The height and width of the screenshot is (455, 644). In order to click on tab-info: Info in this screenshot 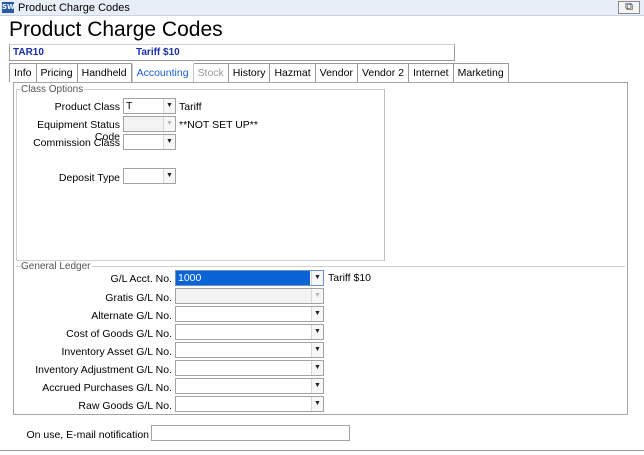, I will do `click(23, 72)`.